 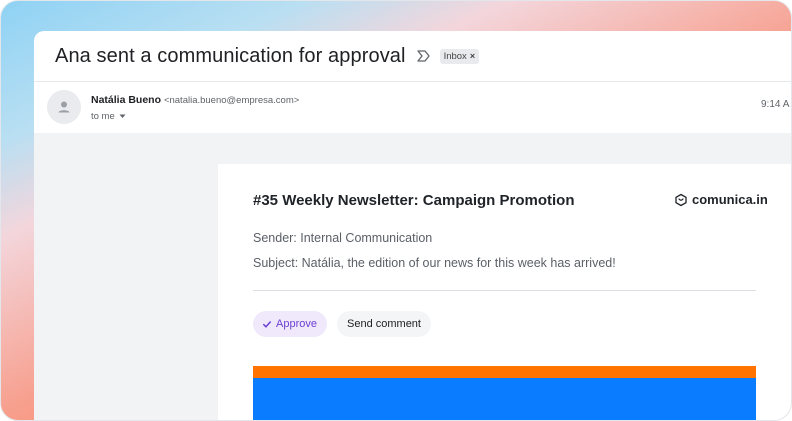 I want to click on recipient-dropdown: to me, so click(x=108, y=116).